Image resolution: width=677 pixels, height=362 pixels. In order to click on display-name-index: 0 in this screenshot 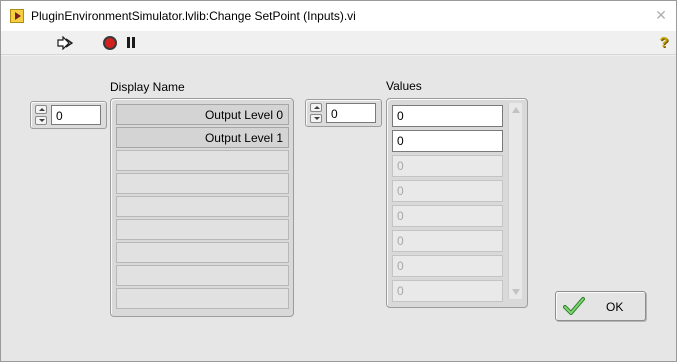, I will do `click(68, 115)`.